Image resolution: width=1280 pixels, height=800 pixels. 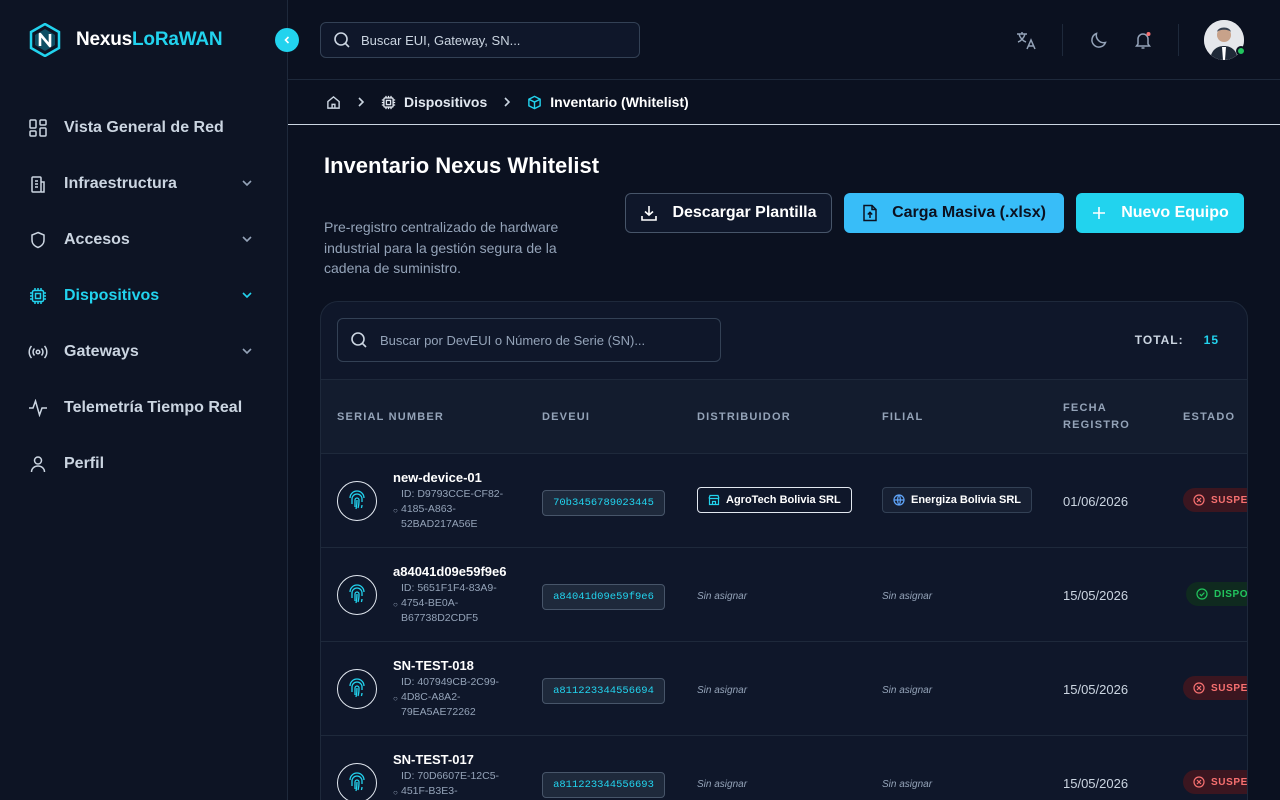 I want to click on column-header: DISTRIBUIDOR, so click(x=744, y=417).